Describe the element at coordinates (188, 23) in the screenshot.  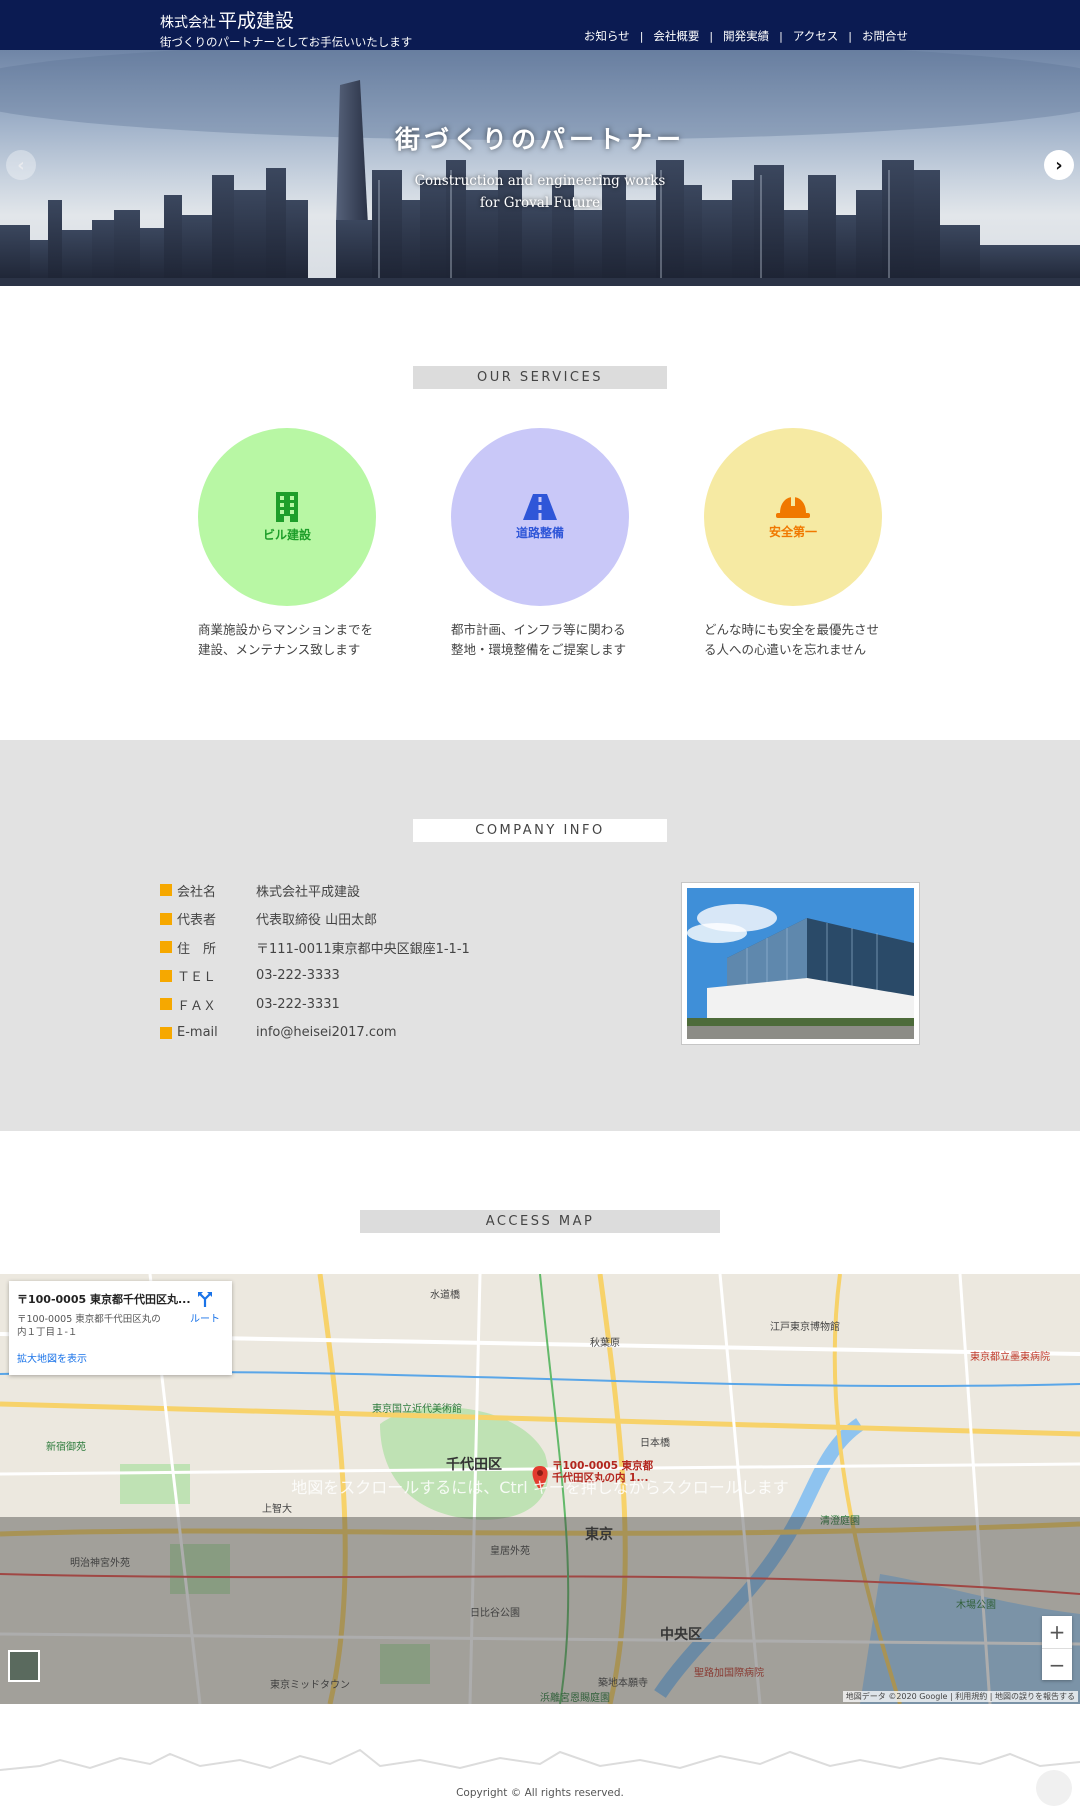
I see `company-prefix: 株式会社` at that location.